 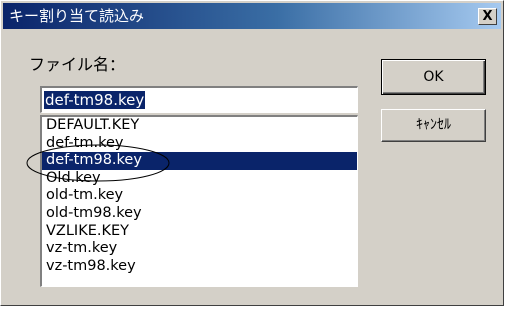 What do you see at coordinates (77, 16) in the screenshot?
I see `window-title: キー割り当て読込み` at bounding box center [77, 16].